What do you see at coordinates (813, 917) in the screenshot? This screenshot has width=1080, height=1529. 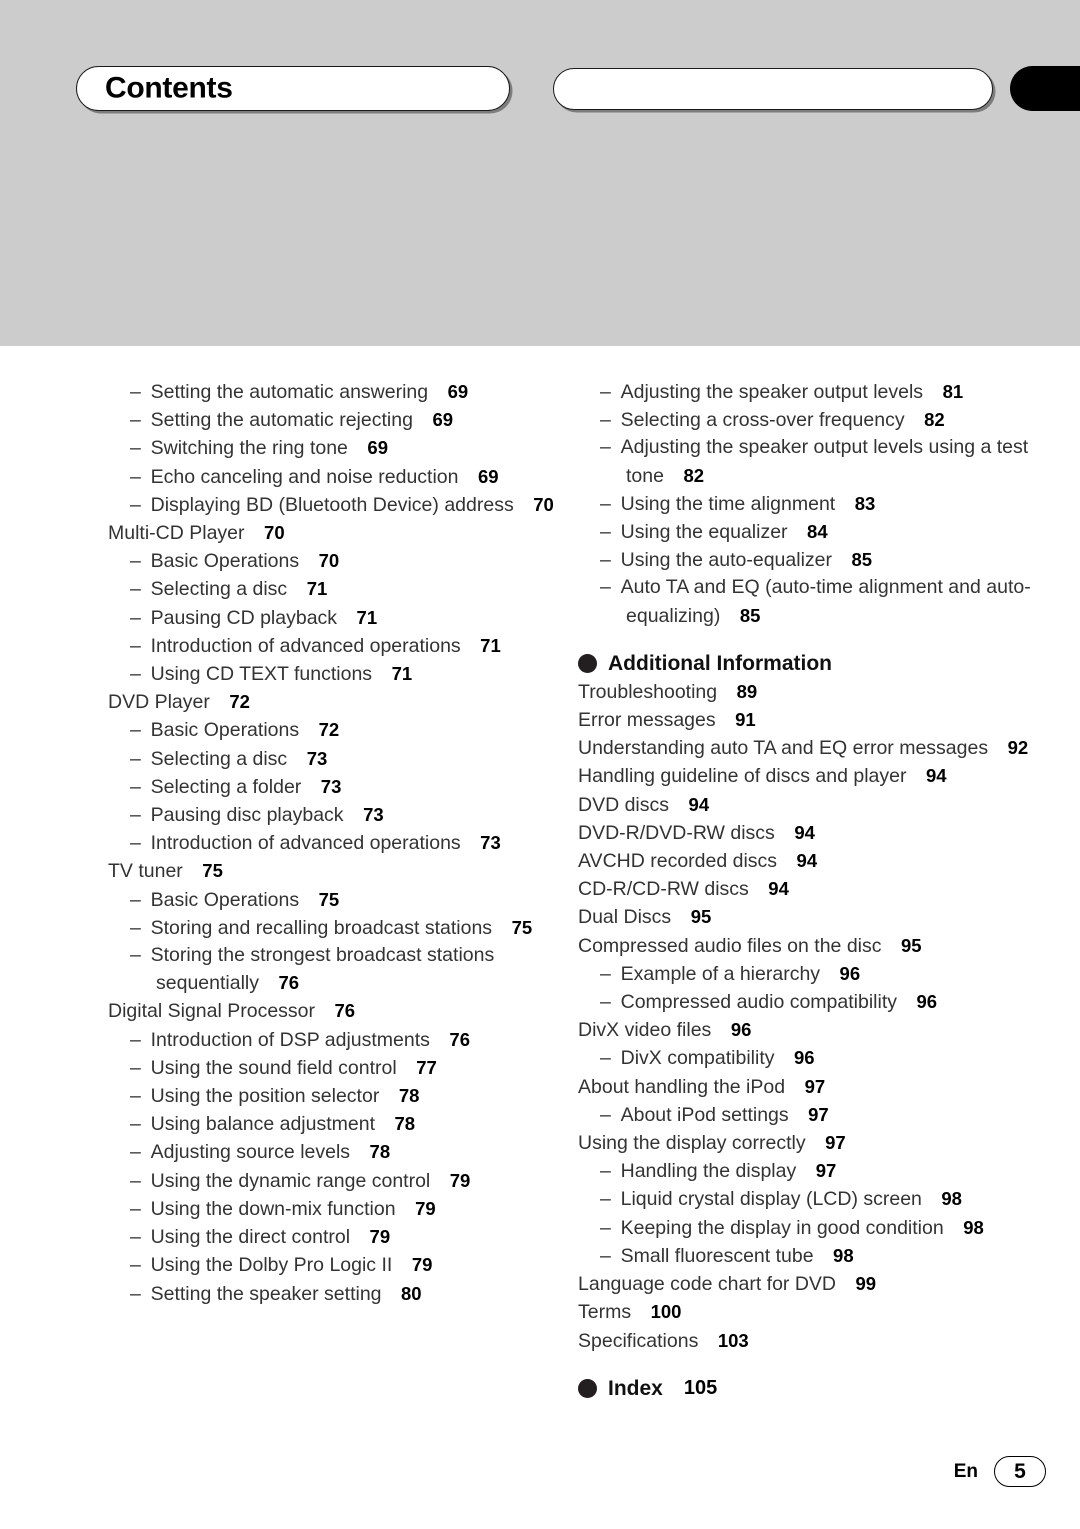 I see `toc-entry: Dual Discs 95` at bounding box center [813, 917].